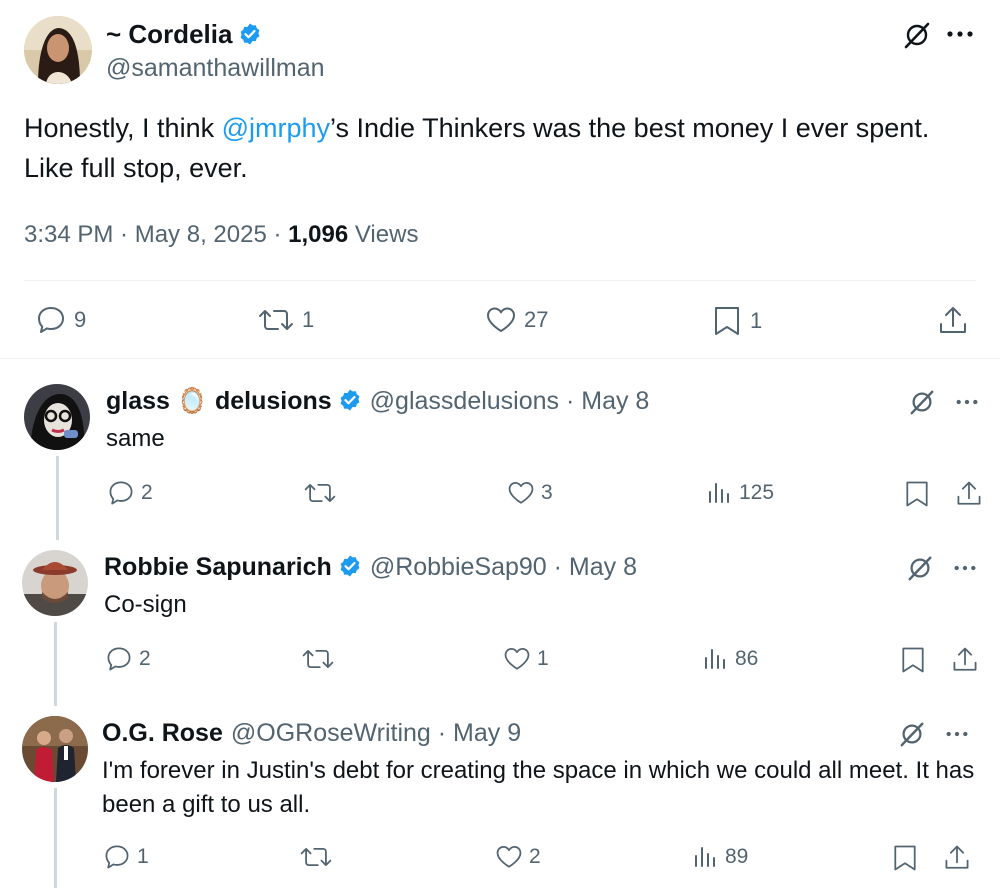 This screenshot has height=893, width=1000. I want to click on reply-1-like-button: 3, so click(529, 493).